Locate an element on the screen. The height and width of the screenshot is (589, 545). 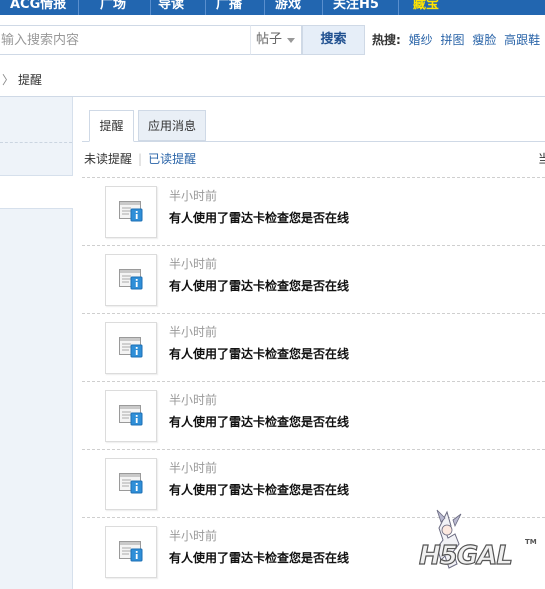
filter-unread: 未读提醒 is located at coordinates (108, 159).